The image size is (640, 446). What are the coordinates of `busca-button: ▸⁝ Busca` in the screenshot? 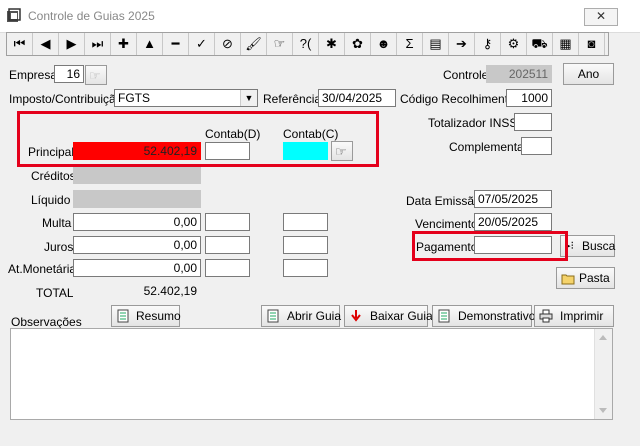 It's located at (587, 246).